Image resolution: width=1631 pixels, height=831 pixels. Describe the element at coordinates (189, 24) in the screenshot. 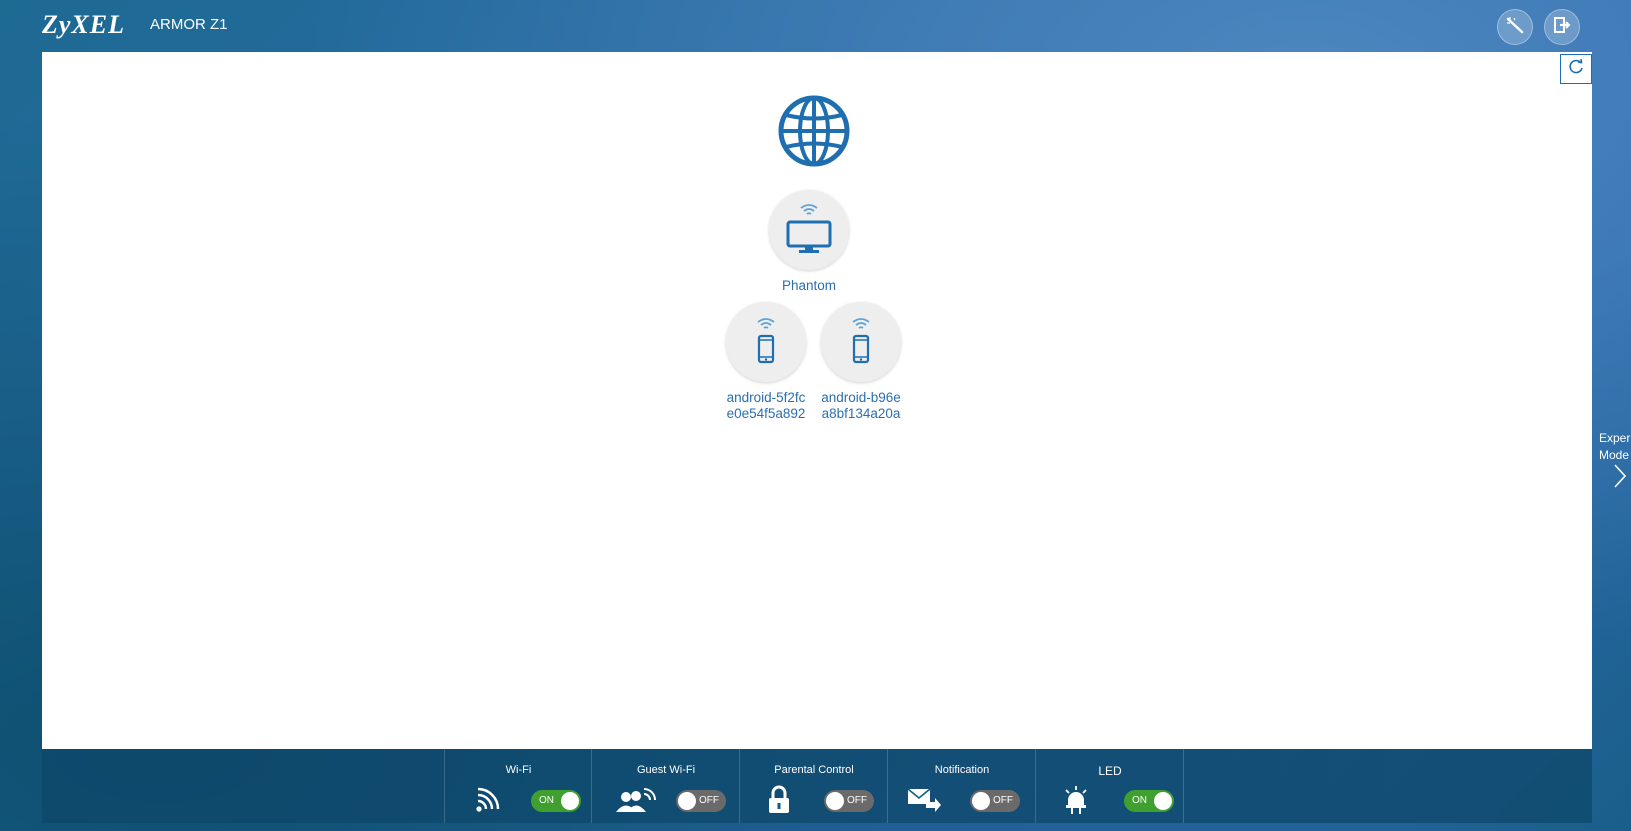

I see `device-model: ARMOR Z1` at that location.